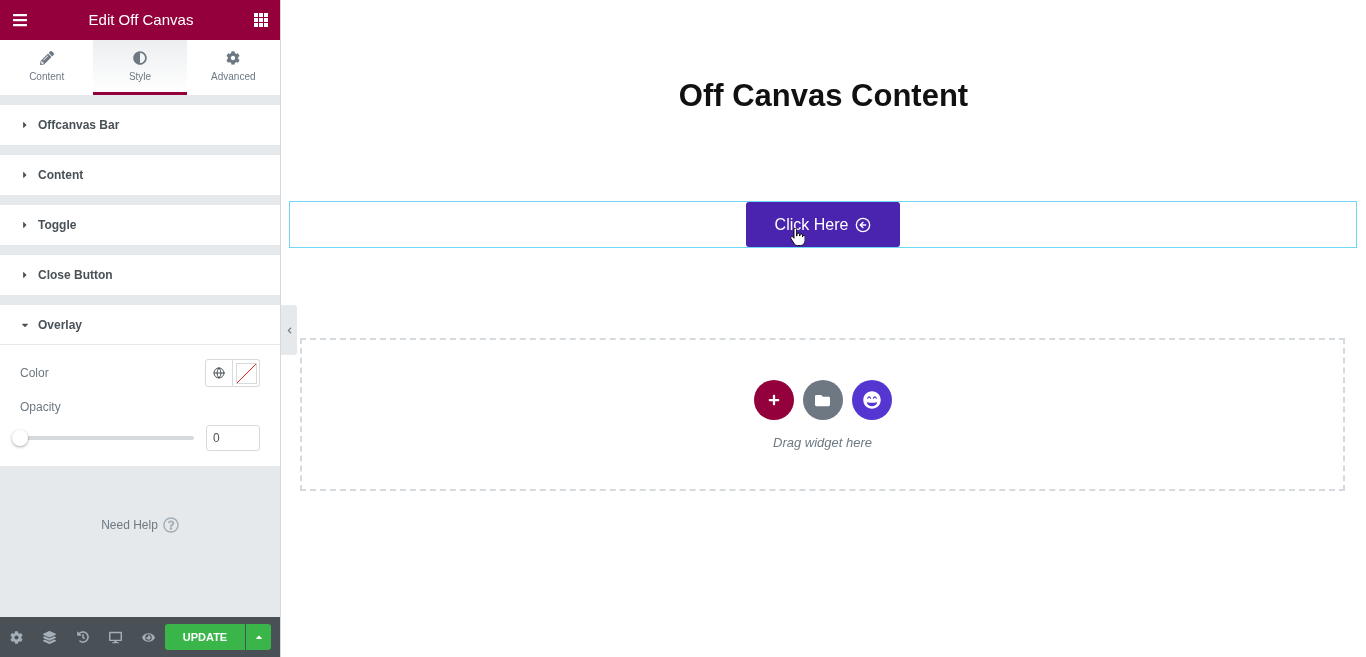 This screenshot has width=1366, height=657. I want to click on section-header: Offcanvas Bar, so click(140, 125).